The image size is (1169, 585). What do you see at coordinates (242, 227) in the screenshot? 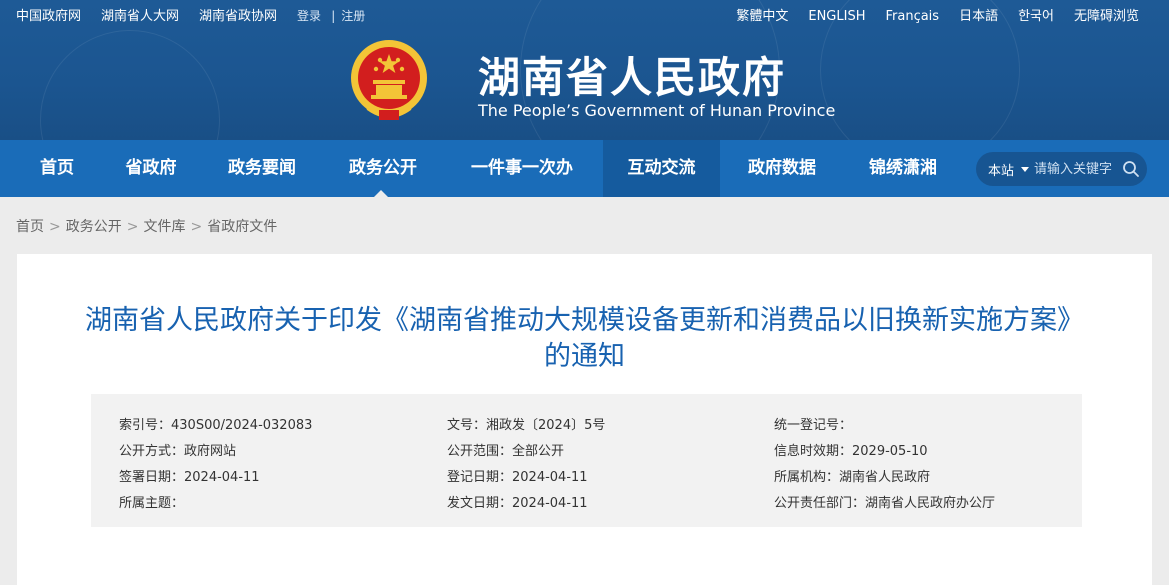
I see `breadcrumb-province-files: 省政府文件` at bounding box center [242, 227].